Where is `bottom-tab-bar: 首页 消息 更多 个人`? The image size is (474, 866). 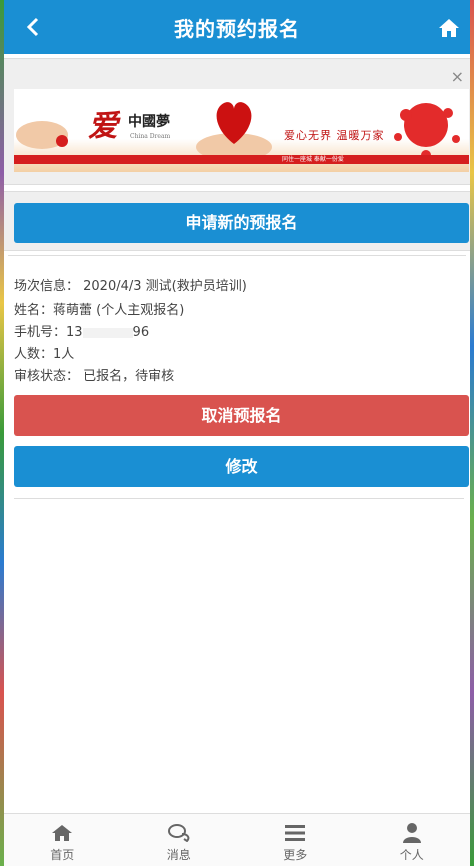 bottom-tab-bar: 首页 消息 更多 个人 is located at coordinates (237, 839).